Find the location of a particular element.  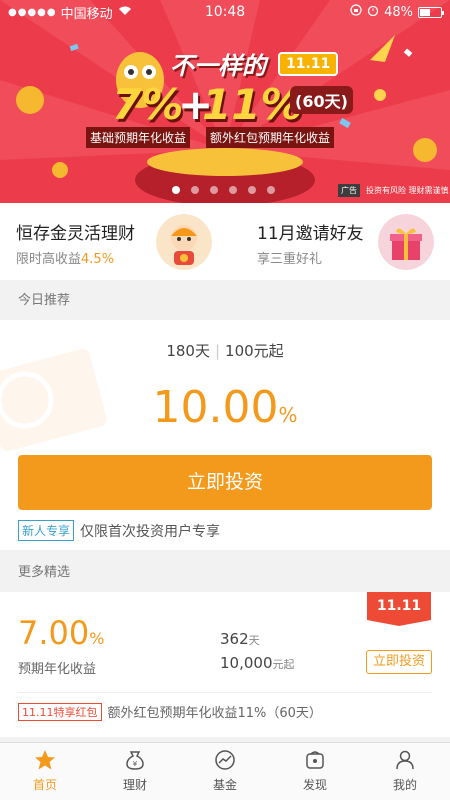

bottom-tab-bar: 首页 ¥ 理财 基金 发现 我的 is located at coordinates (225, 771).